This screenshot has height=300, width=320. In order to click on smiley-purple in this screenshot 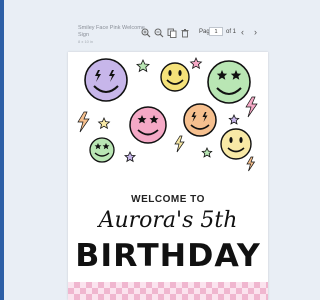, I will do `click(106, 80)`.